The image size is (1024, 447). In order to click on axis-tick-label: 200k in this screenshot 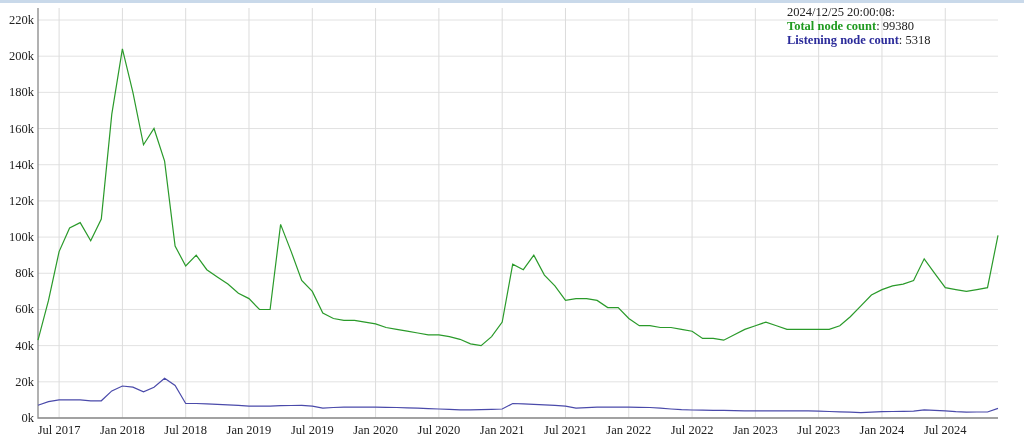, I will do `click(21, 56)`.